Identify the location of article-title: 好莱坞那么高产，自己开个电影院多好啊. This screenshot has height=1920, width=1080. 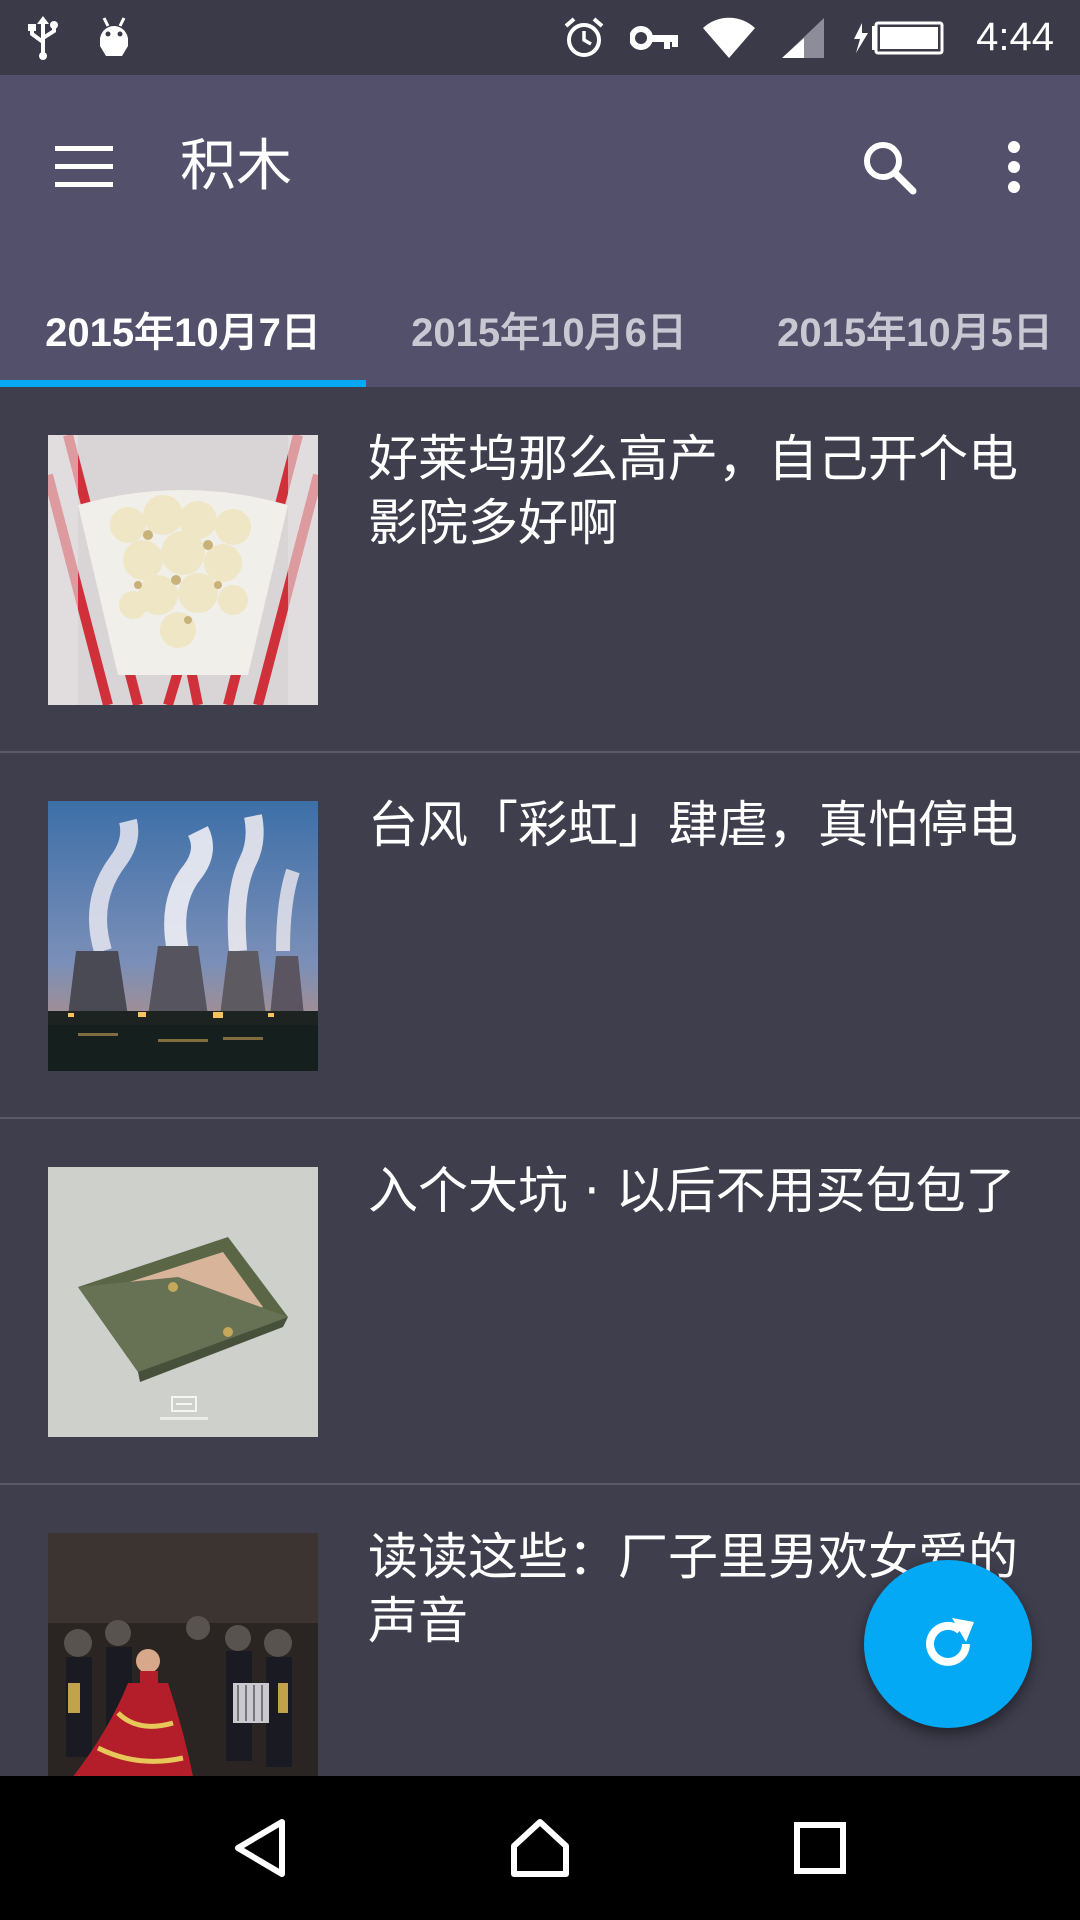
(698, 491).